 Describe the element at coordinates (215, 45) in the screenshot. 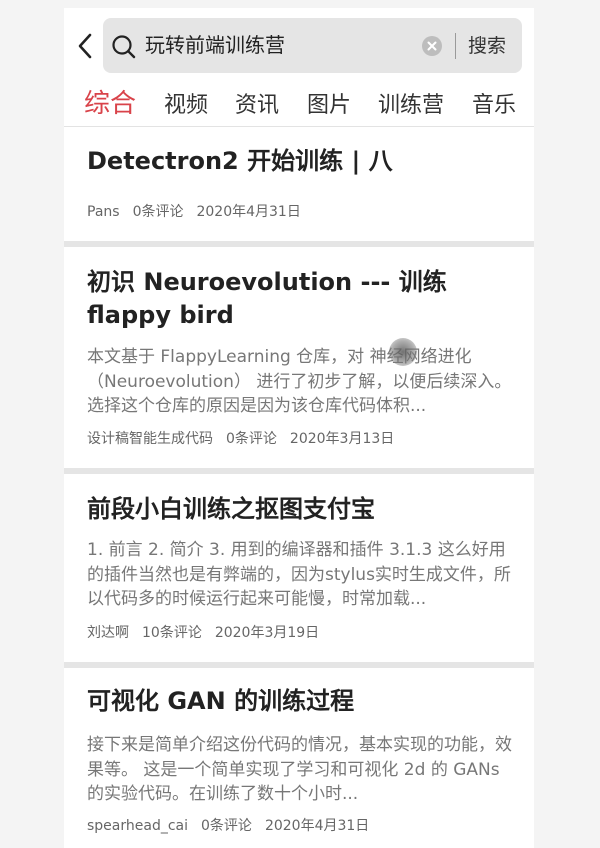

I see `search-input: 玩转前端训练营` at that location.